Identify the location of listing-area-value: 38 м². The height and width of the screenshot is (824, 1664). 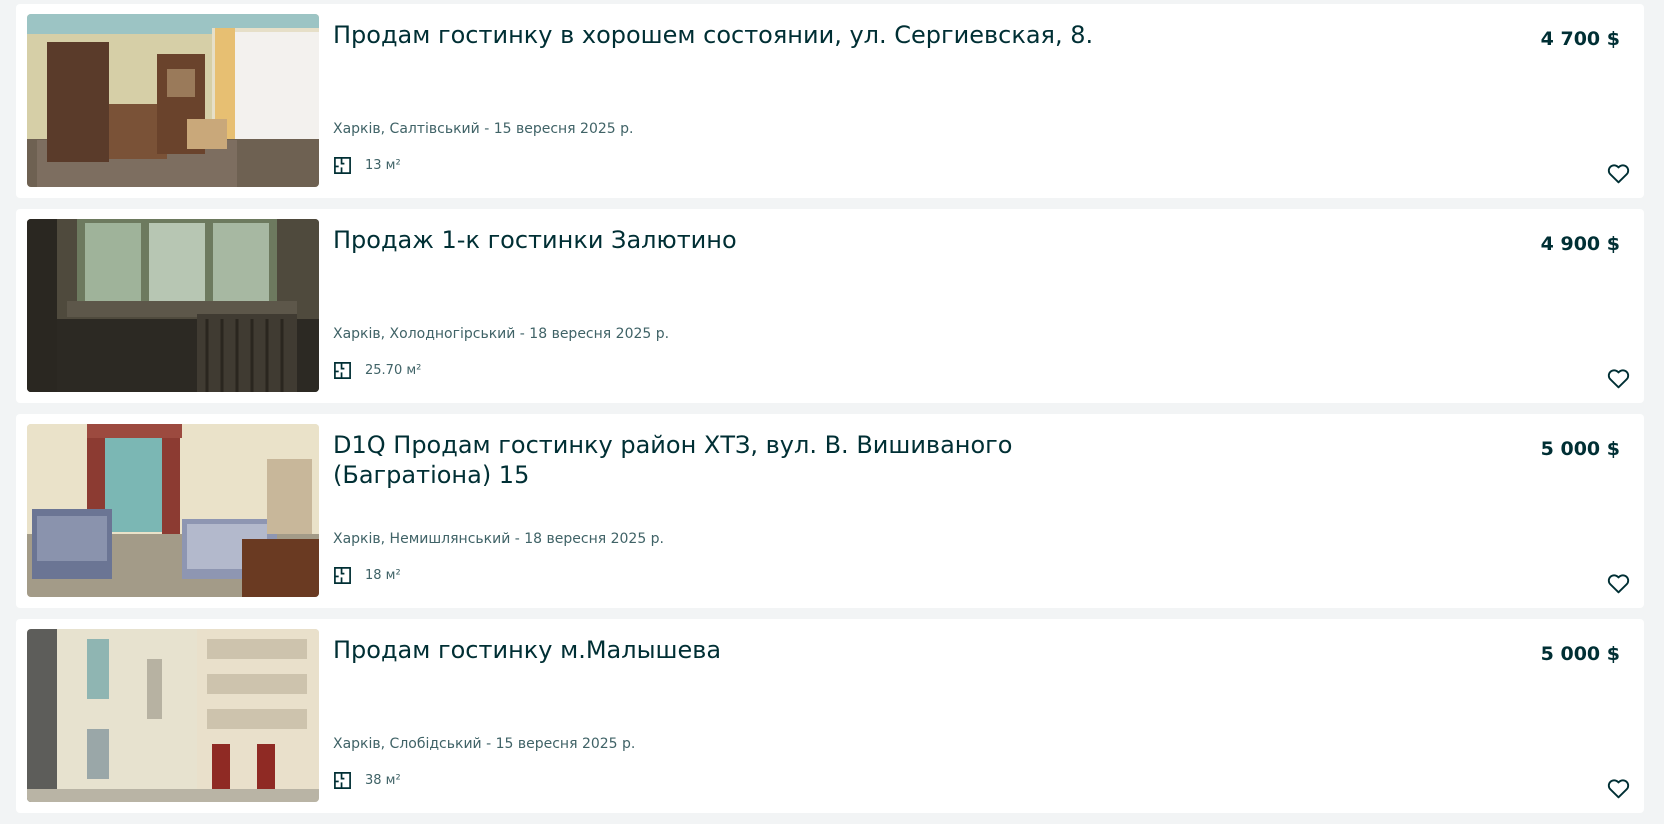
(383, 780).